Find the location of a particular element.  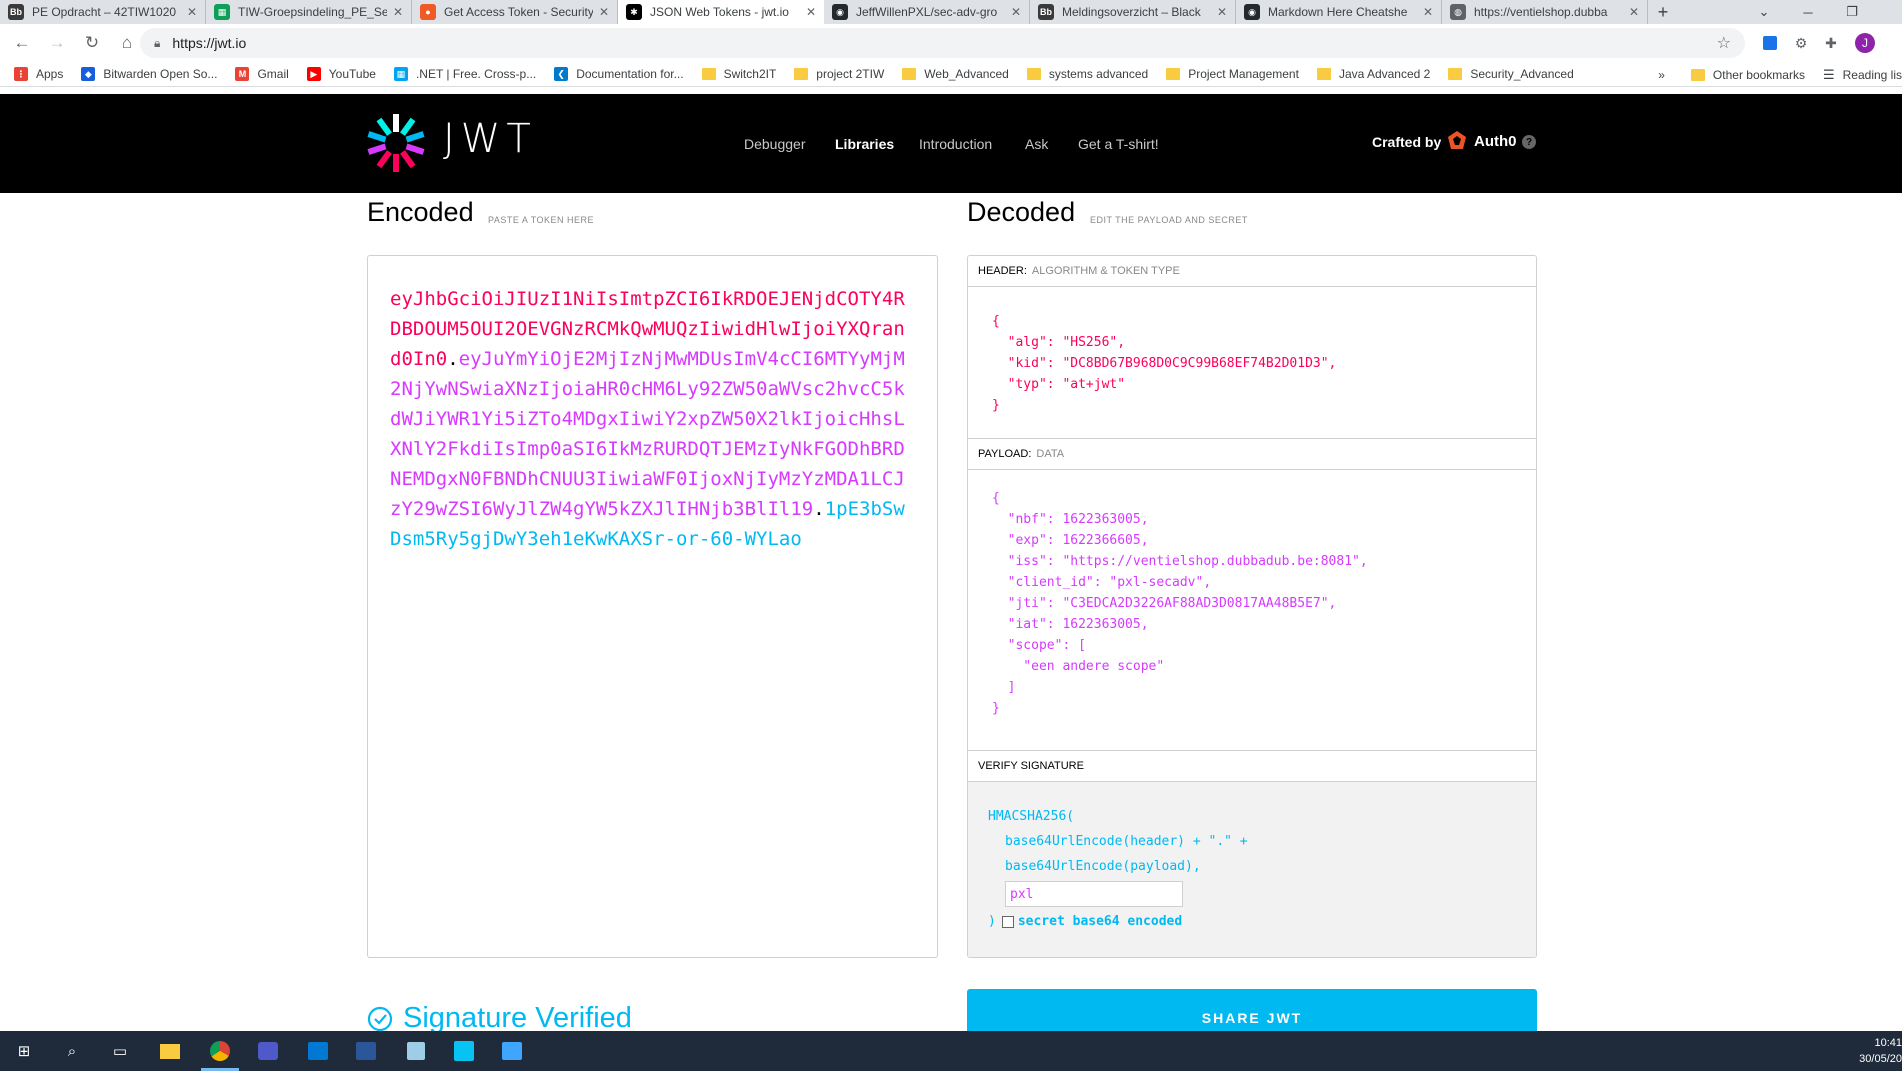

browser-tab: ✱ JSON Web Tokens - jwt.io ✕ is located at coordinates (721, 12).